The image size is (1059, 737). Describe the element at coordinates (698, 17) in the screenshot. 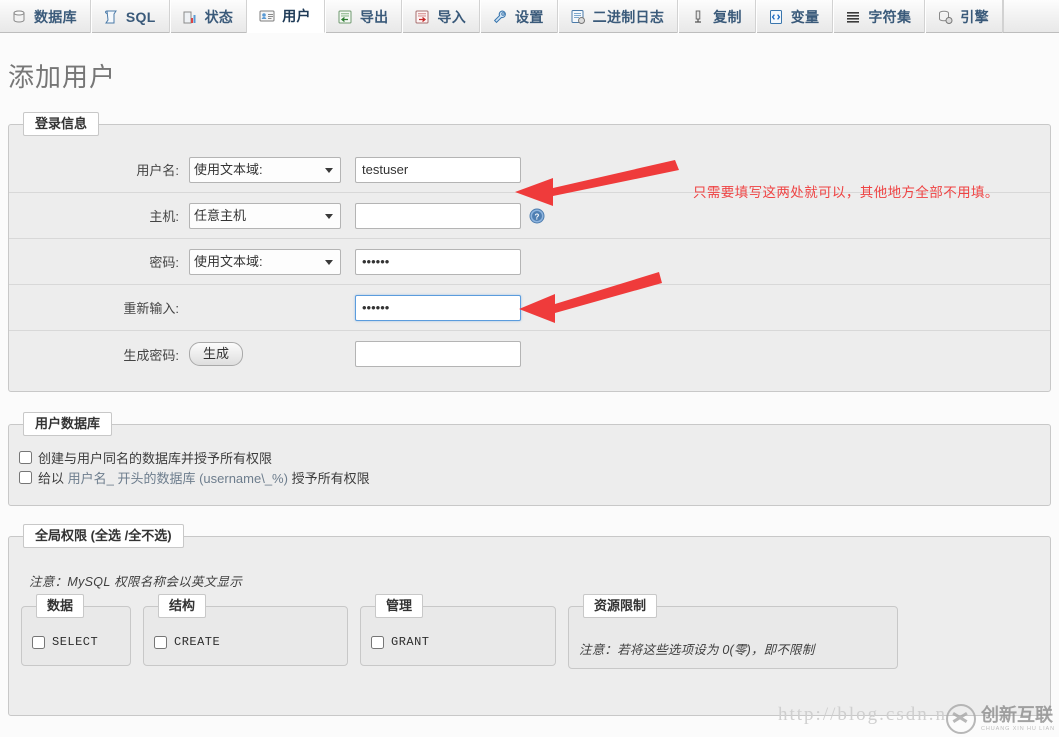

I see `replication-icon` at that location.